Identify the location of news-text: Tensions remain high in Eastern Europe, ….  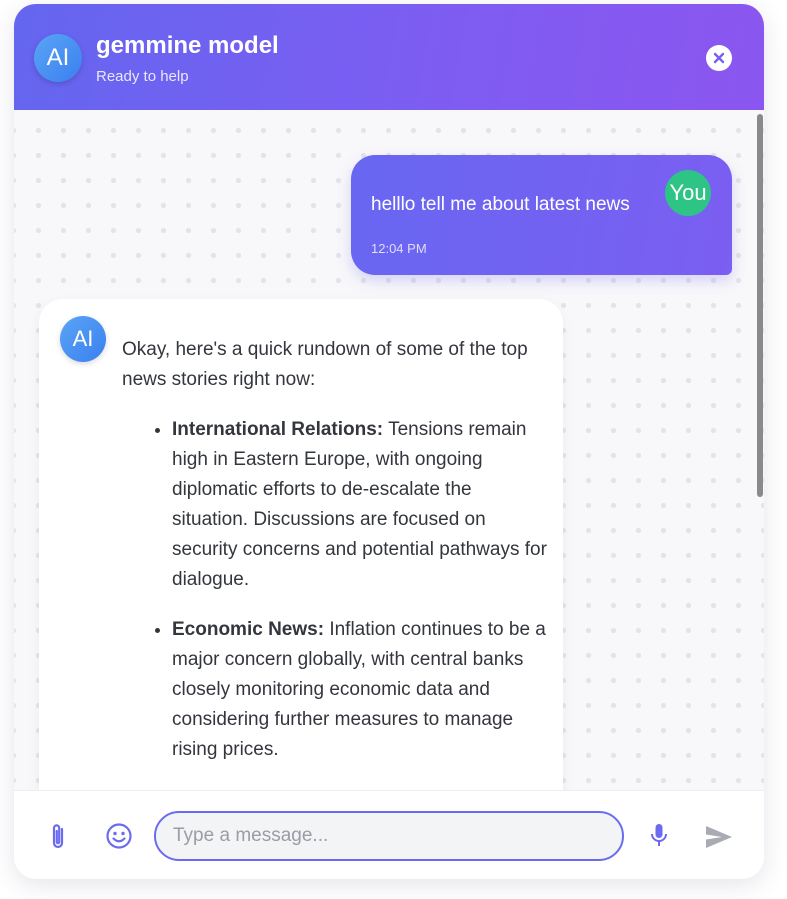
(359, 504).